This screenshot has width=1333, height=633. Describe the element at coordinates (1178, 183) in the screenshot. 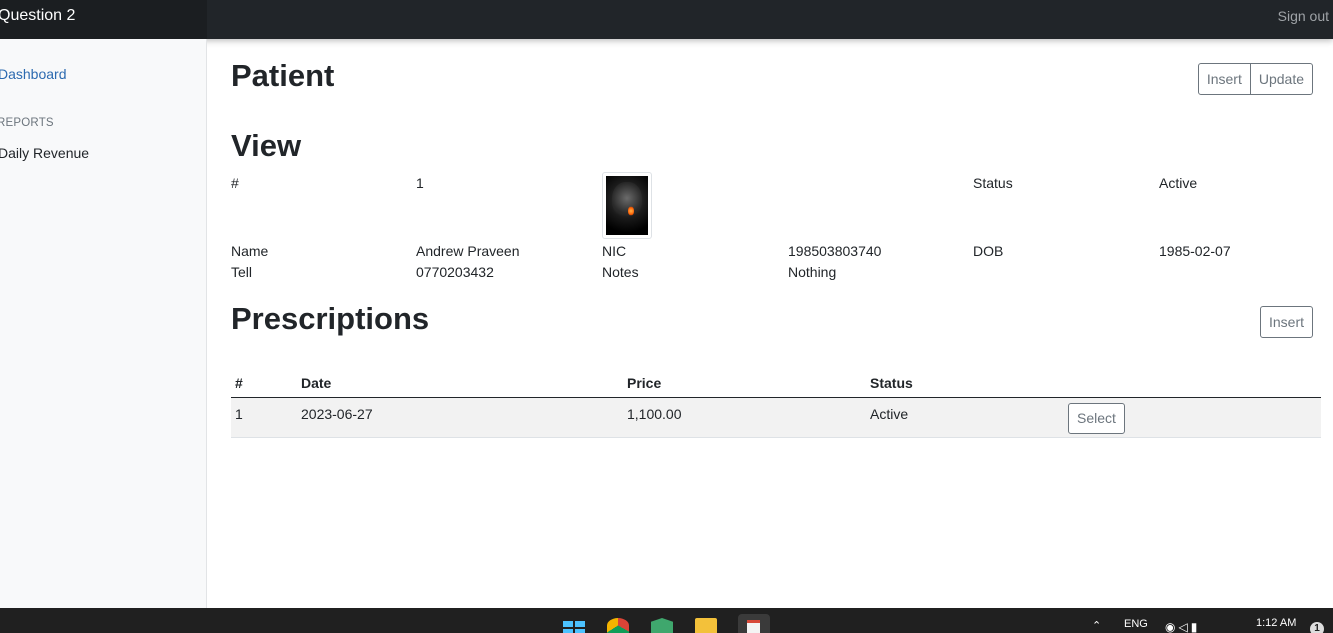

I see `status-value: Active` at that location.